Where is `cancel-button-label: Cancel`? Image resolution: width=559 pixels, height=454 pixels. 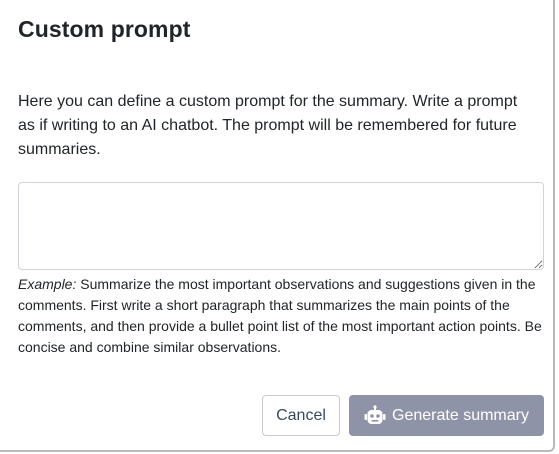 cancel-button-label: Cancel is located at coordinates (301, 415).